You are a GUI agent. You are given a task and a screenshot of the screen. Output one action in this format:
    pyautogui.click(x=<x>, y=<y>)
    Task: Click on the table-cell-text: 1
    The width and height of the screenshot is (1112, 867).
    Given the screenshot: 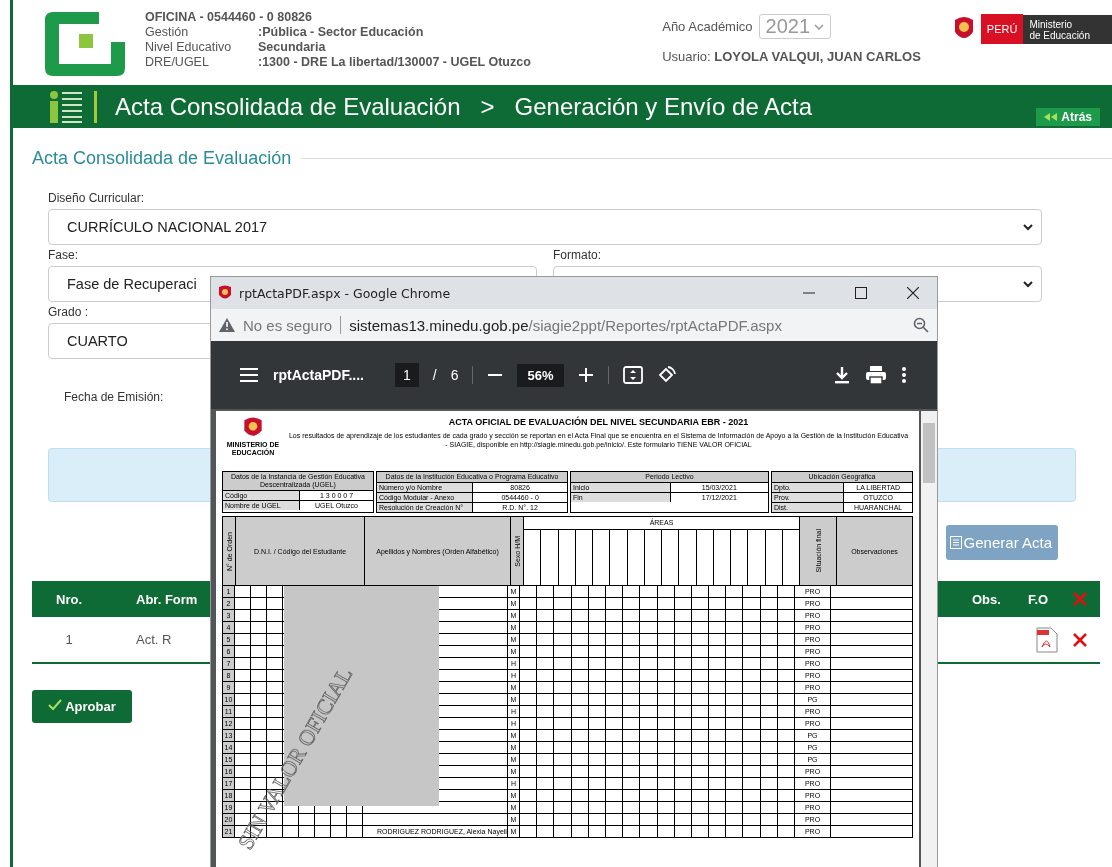 What is the action you would take?
    pyautogui.click(x=69, y=639)
    